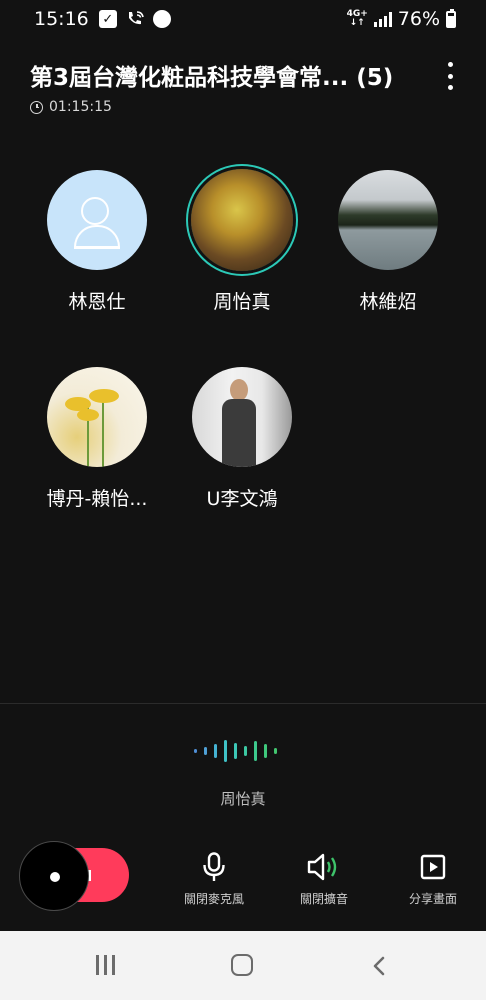 This screenshot has height=1000, width=486. I want to click on participant-tile: U李文鴻, so click(242, 439).